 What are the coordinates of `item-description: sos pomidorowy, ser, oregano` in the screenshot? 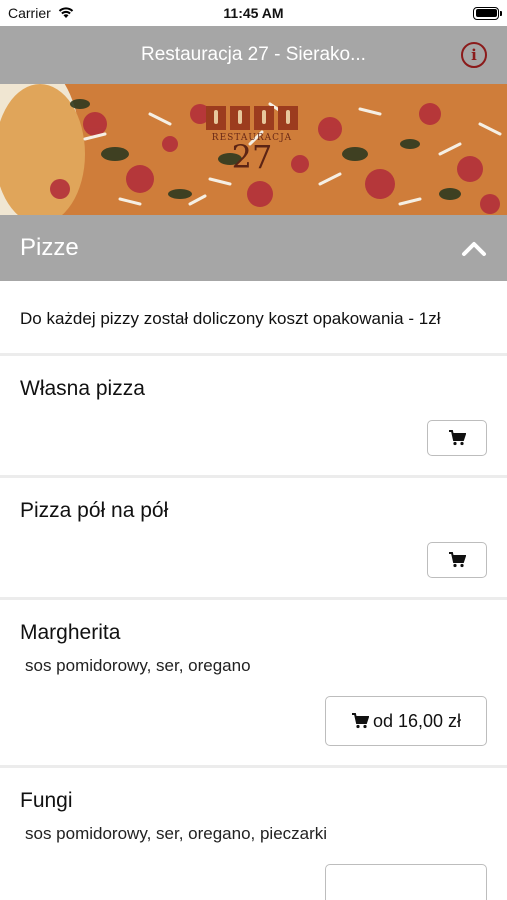 It's located at (138, 665).